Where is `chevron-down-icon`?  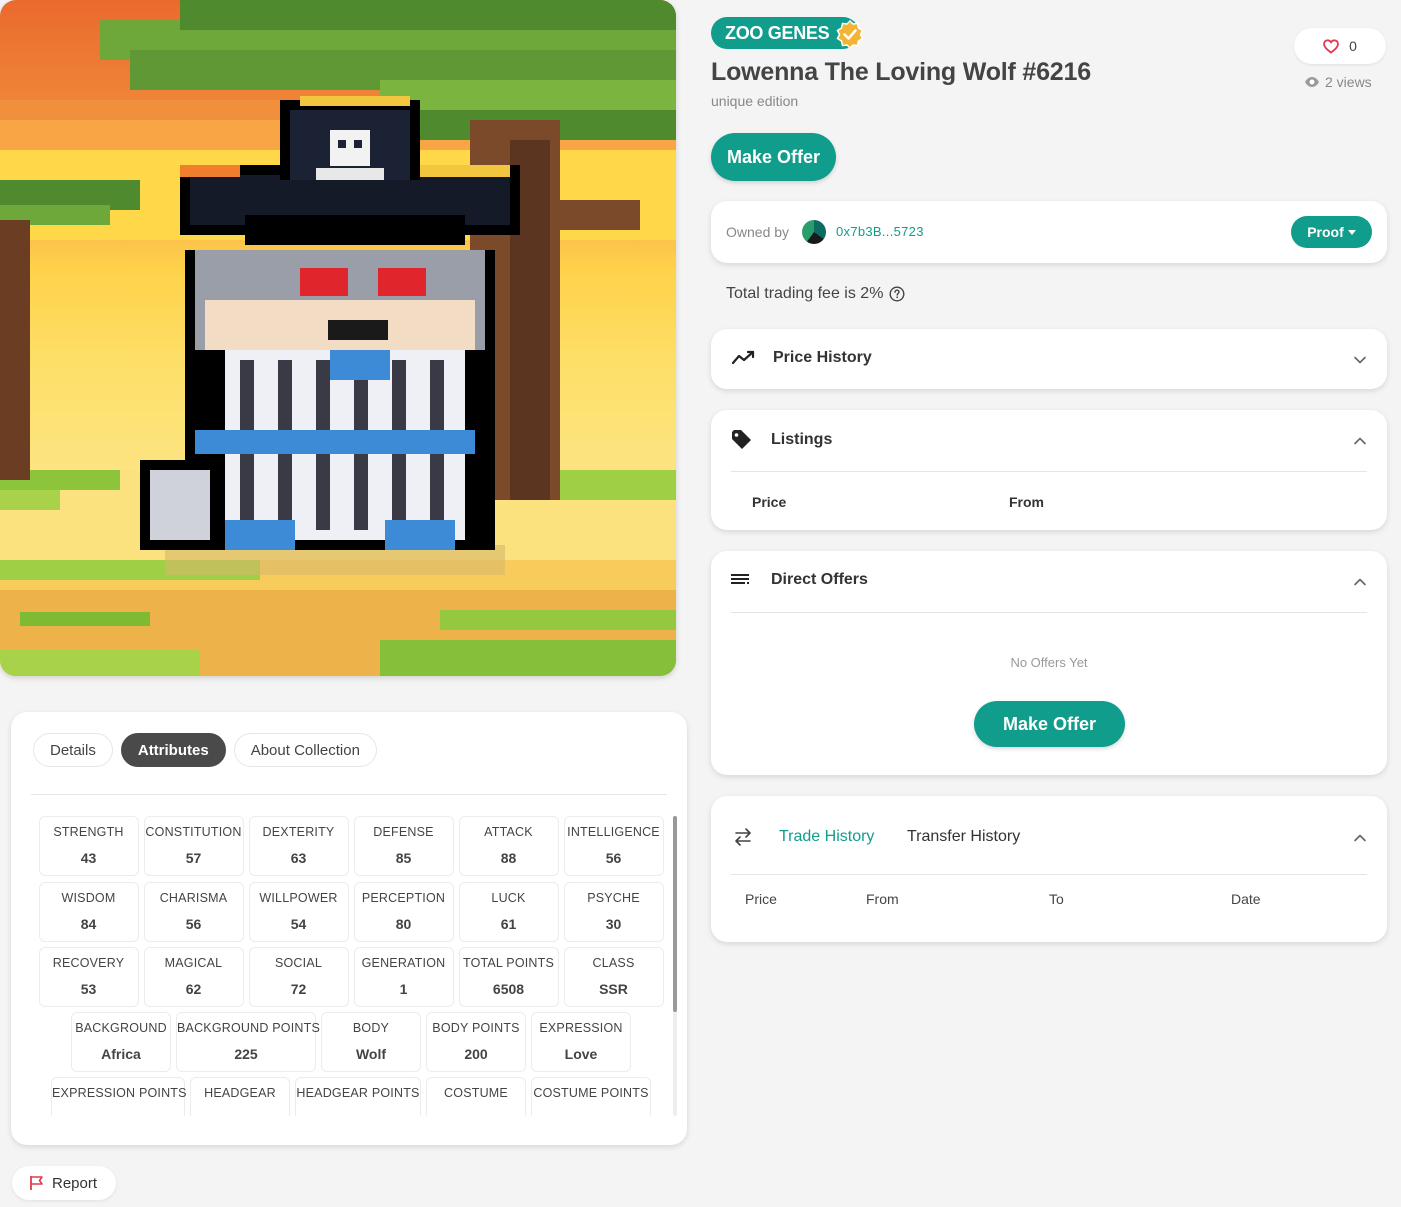
chevron-down-icon is located at coordinates (1360, 360).